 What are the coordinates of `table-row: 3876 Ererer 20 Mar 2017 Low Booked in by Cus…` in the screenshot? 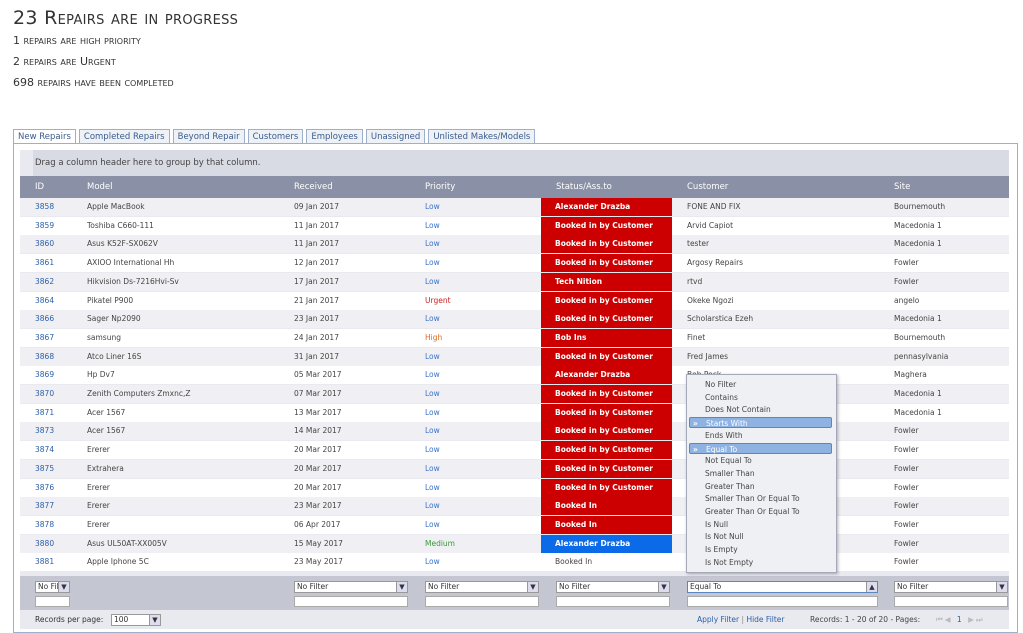 It's located at (514, 487).